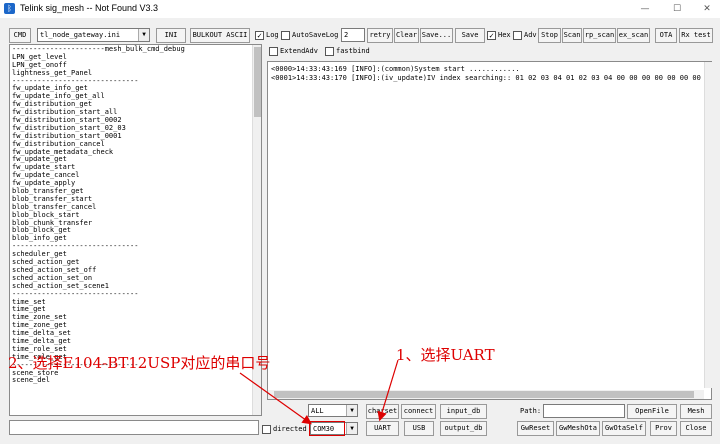 The image size is (720, 444). I want to click on annotation-arrows, so click(319, 392).